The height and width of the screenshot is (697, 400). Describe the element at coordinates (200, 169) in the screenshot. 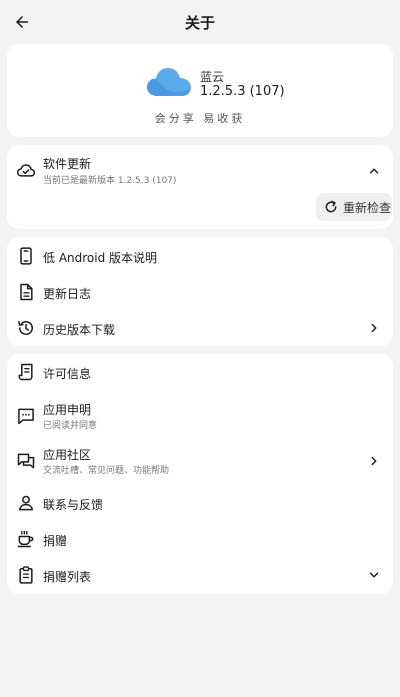

I see `software-update-row: 软件更新 当前已是最新版本 1.2.5.3 (107)` at that location.